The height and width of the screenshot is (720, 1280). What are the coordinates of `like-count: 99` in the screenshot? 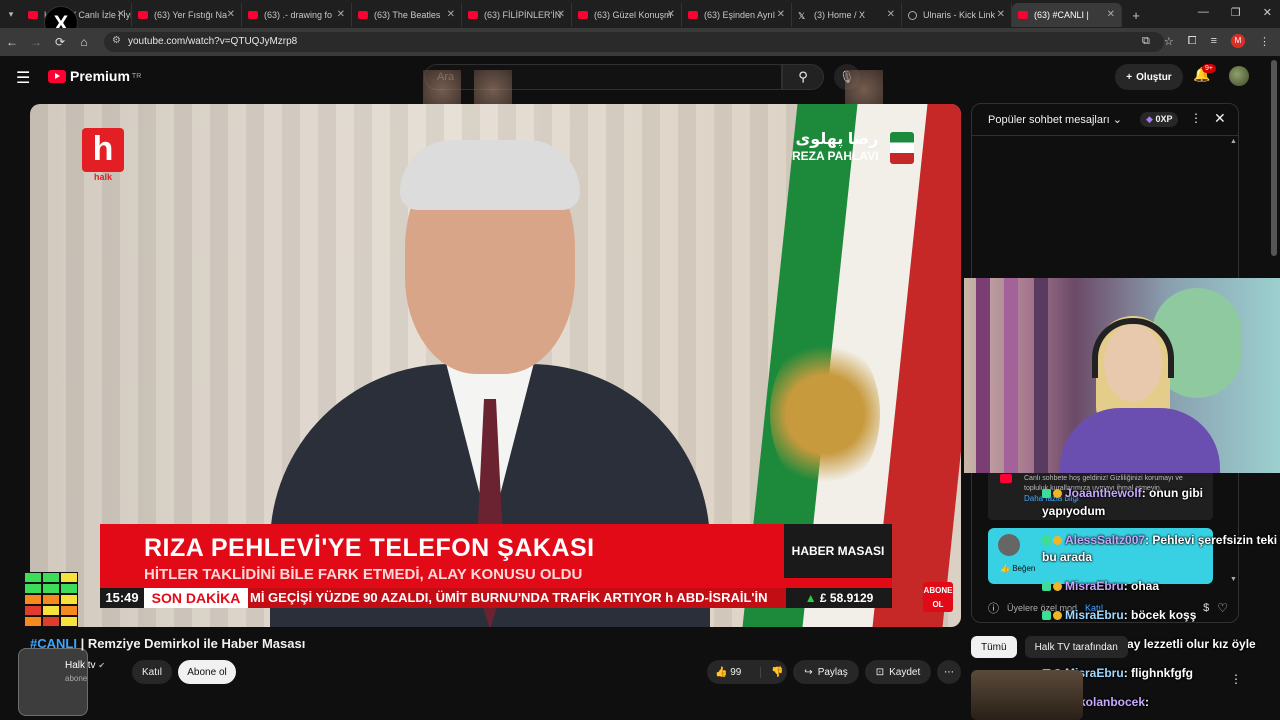 It's located at (736, 672).